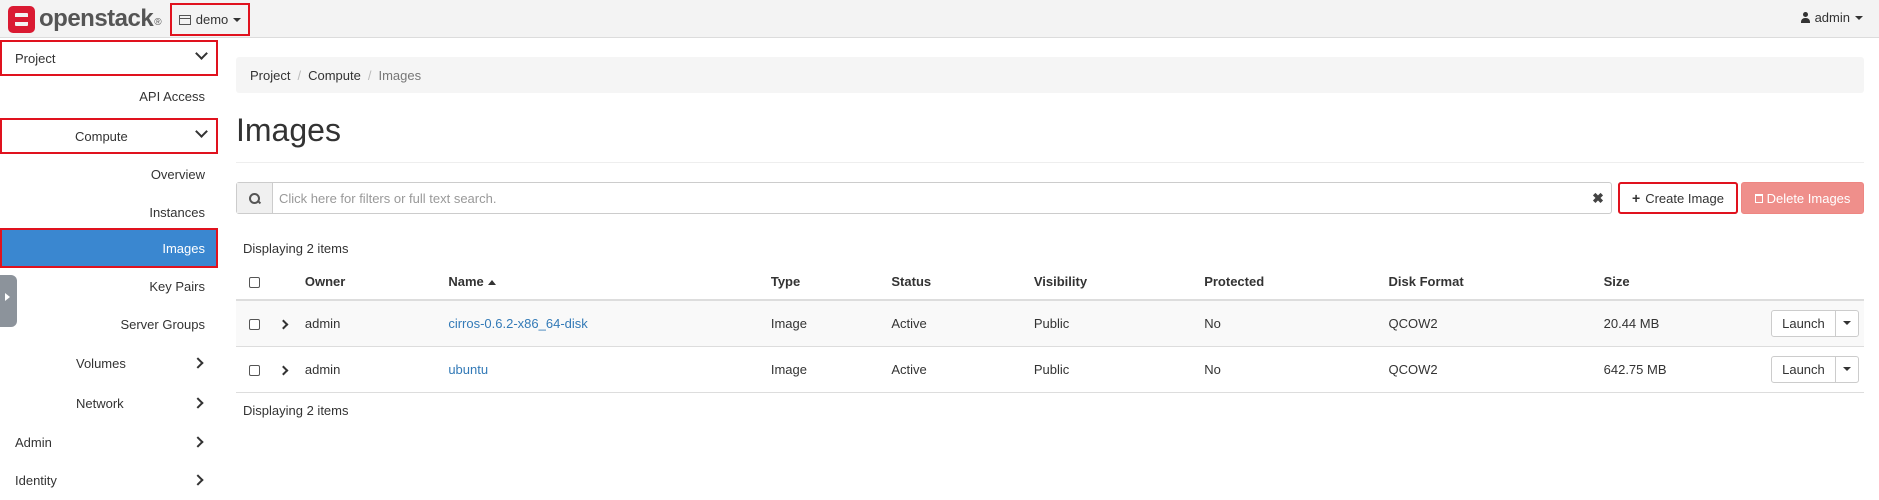 The height and width of the screenshot is (500, 1879). What do you see at coordinates (517, 323) in the screenshot?
I see `image-name-link: cirros-0.6.2-x86_64-disk` at bounding box center [517, 323].